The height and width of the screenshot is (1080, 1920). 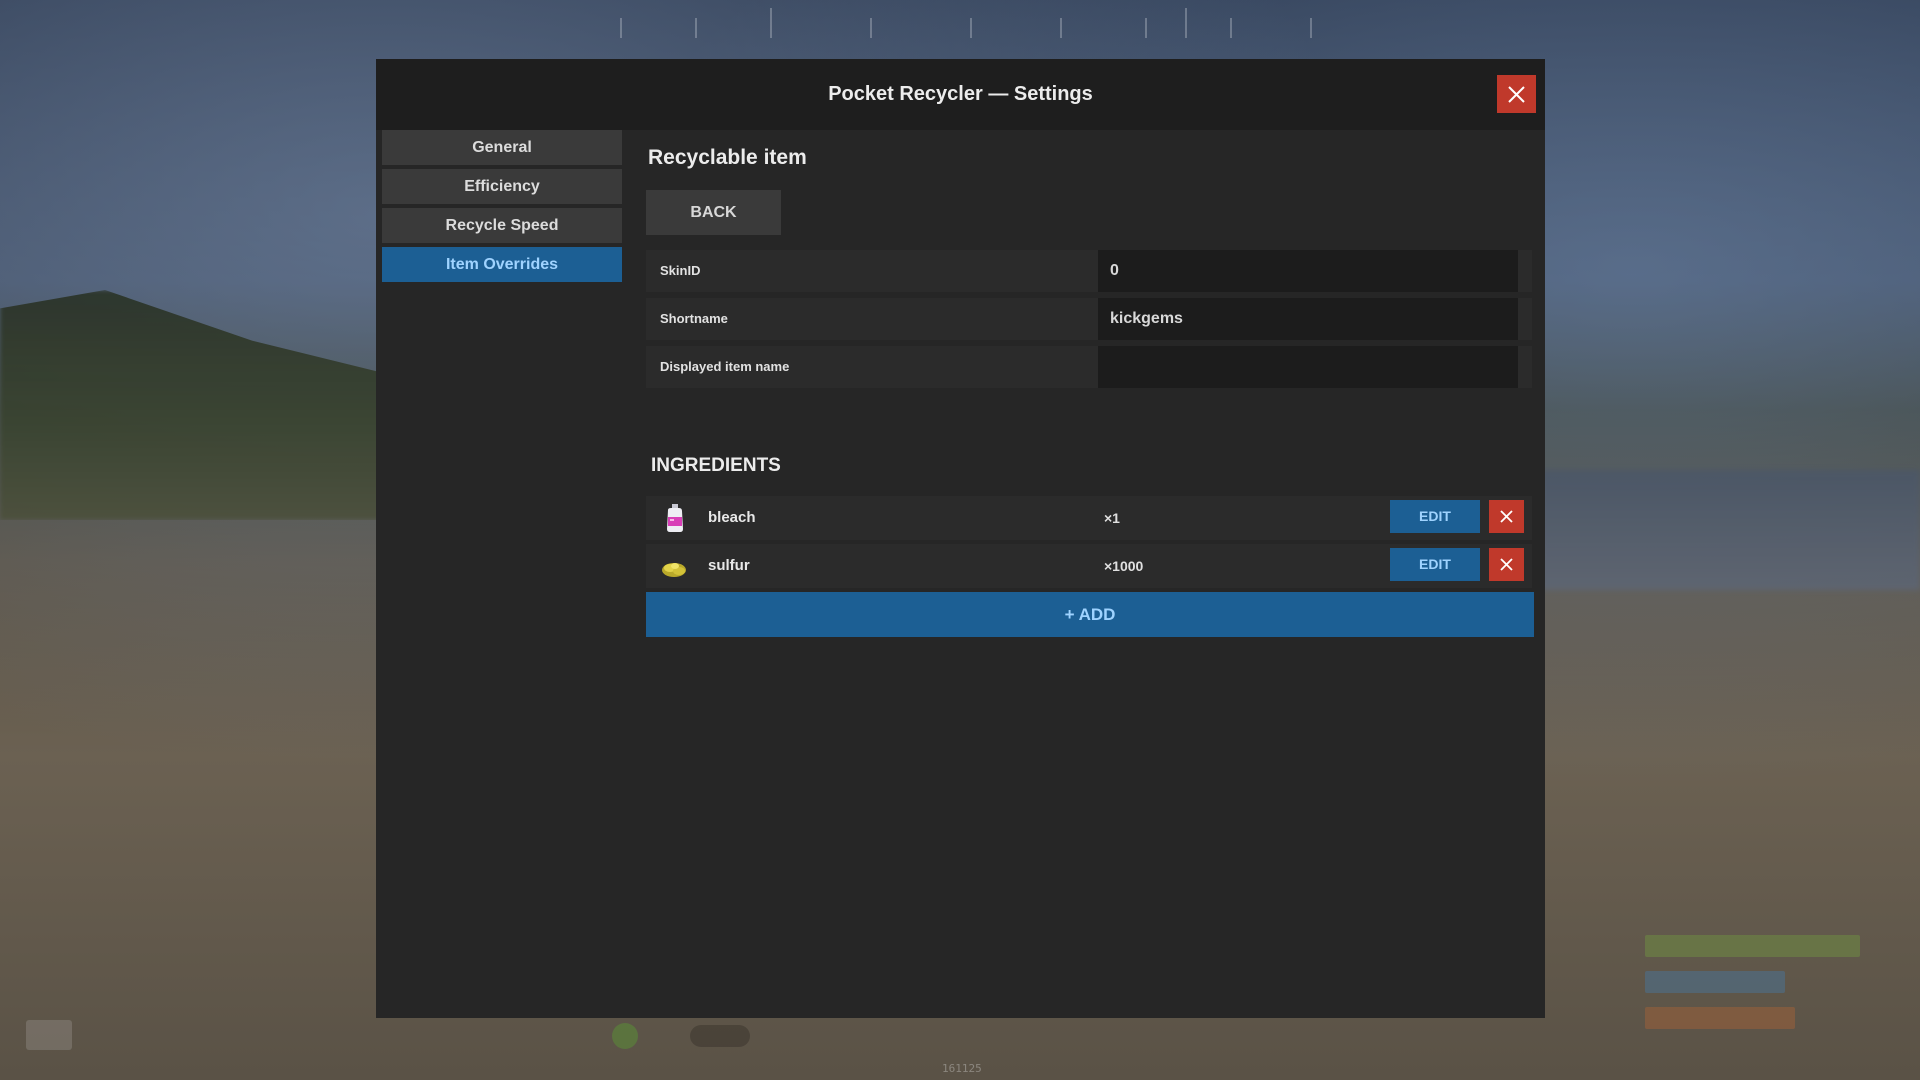 I want to click on sidebar-item-recycle-speed: Recycle Speed, so click(x=502, y=225).